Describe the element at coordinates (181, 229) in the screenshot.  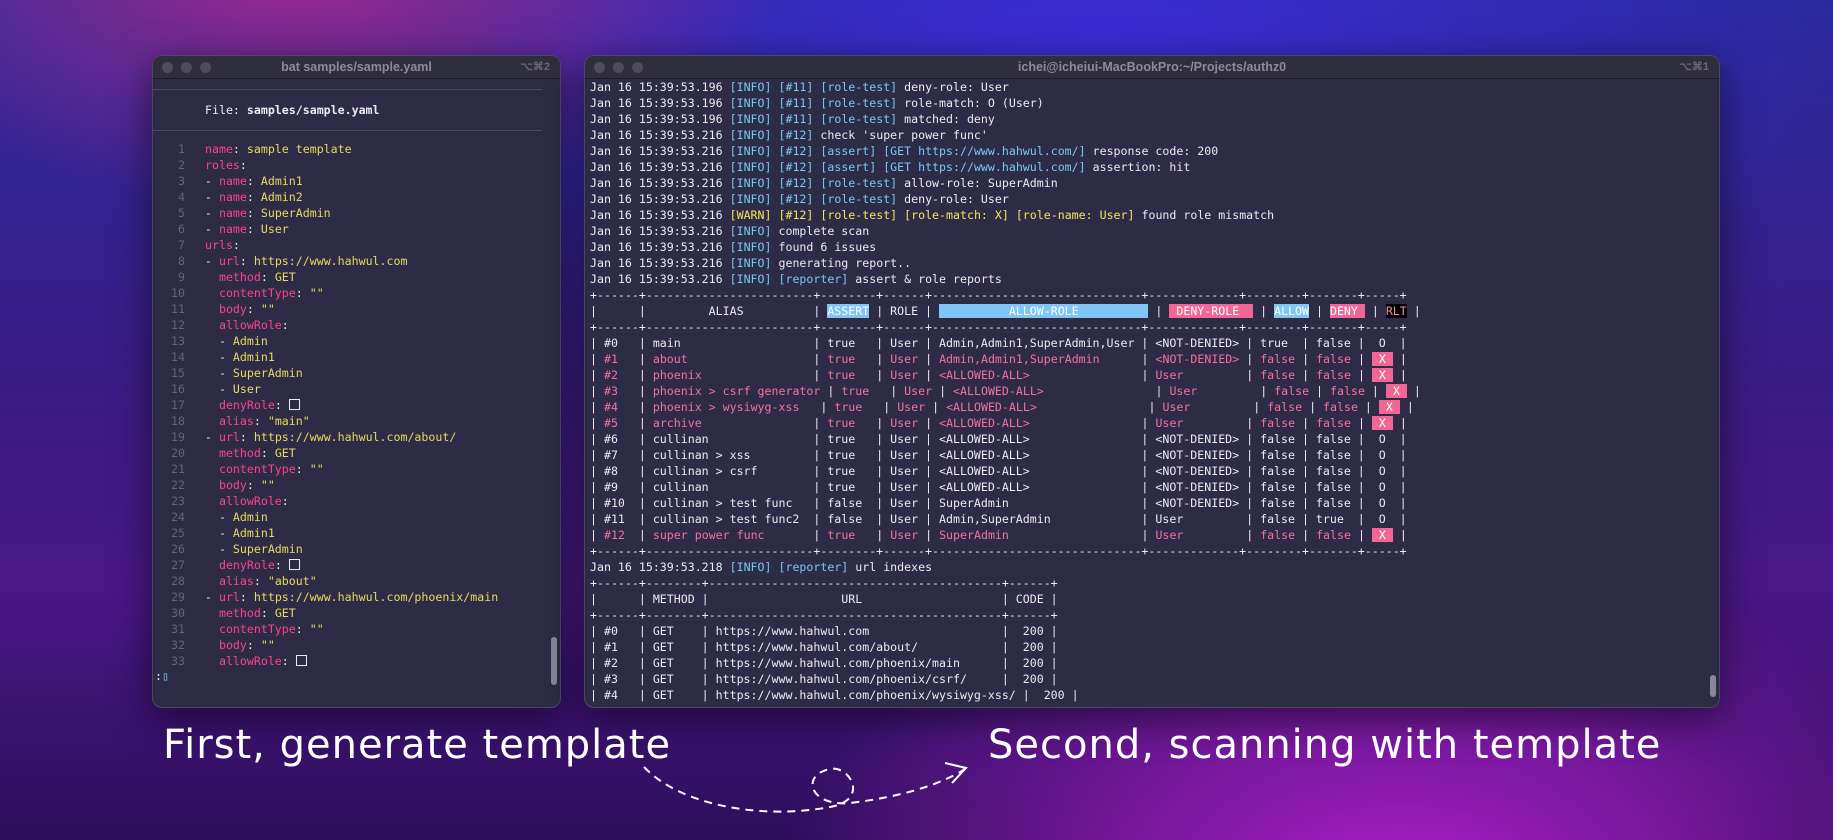
I see `line-number: 6` at that location.